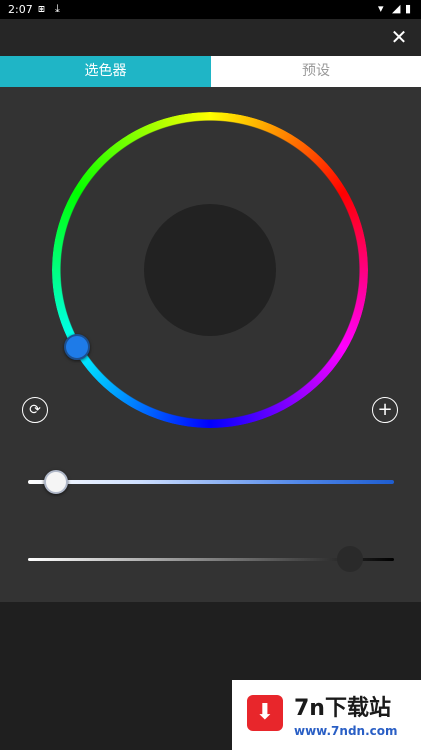 This screenshot has height=750, width=421. I want to click on reset-icon: ⟳, so click(35, 410).